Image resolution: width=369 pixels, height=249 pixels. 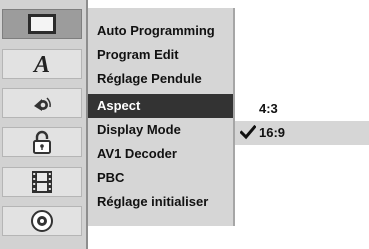 I want to click on option-16-9: 16:9, so click(x=302, y=133).